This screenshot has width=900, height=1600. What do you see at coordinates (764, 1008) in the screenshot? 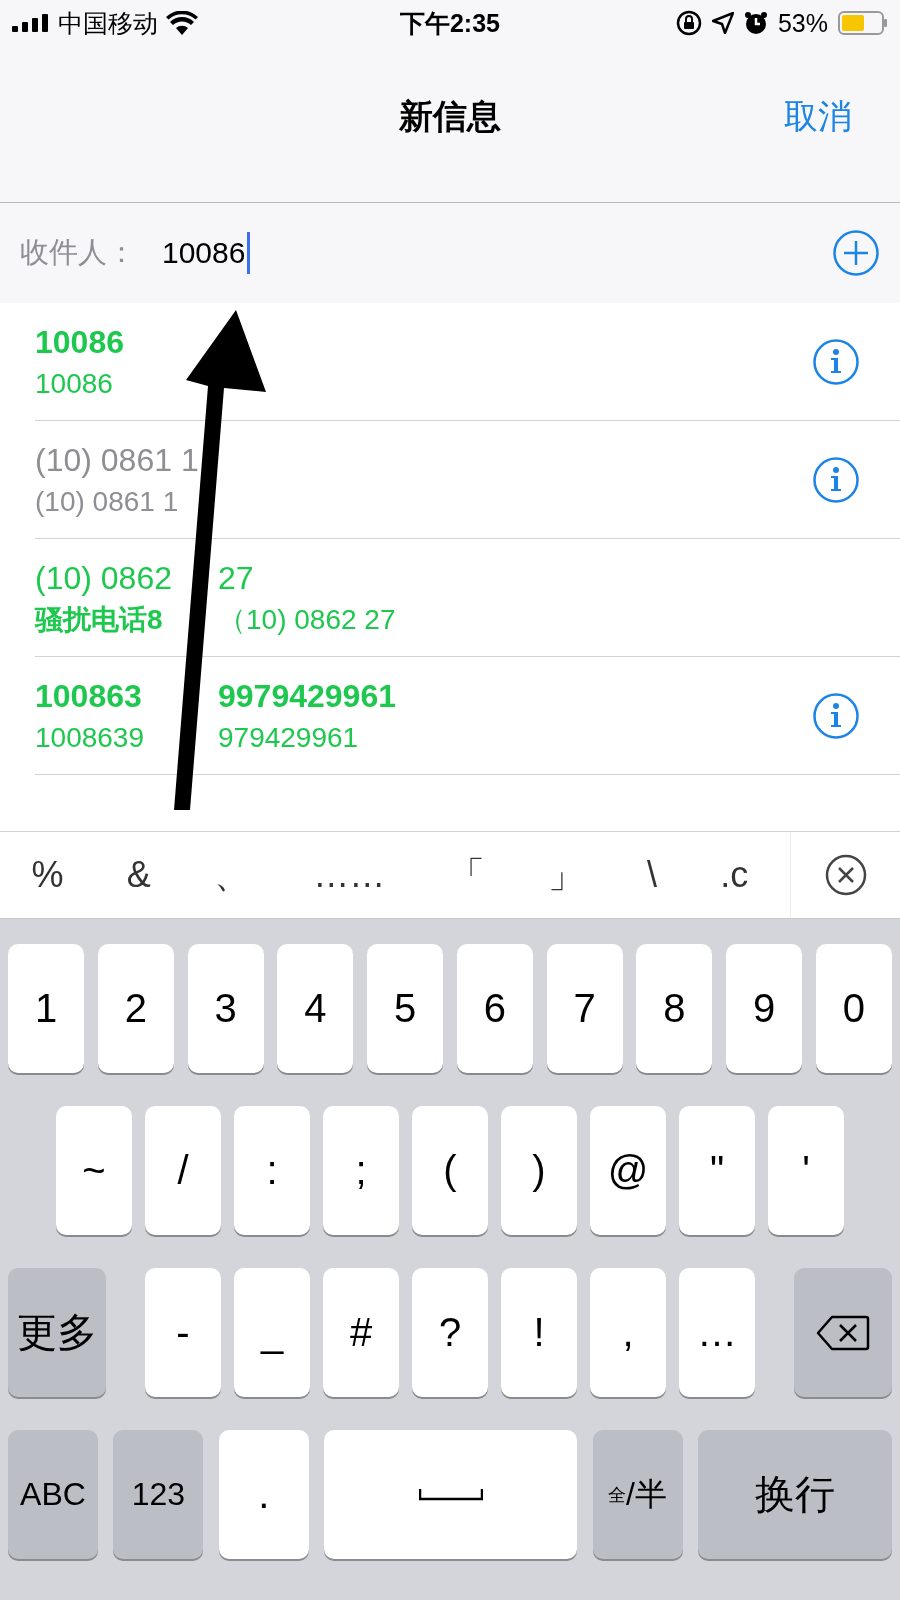
I see `keyboard-key: 9` at bounding box center [764, 1008].